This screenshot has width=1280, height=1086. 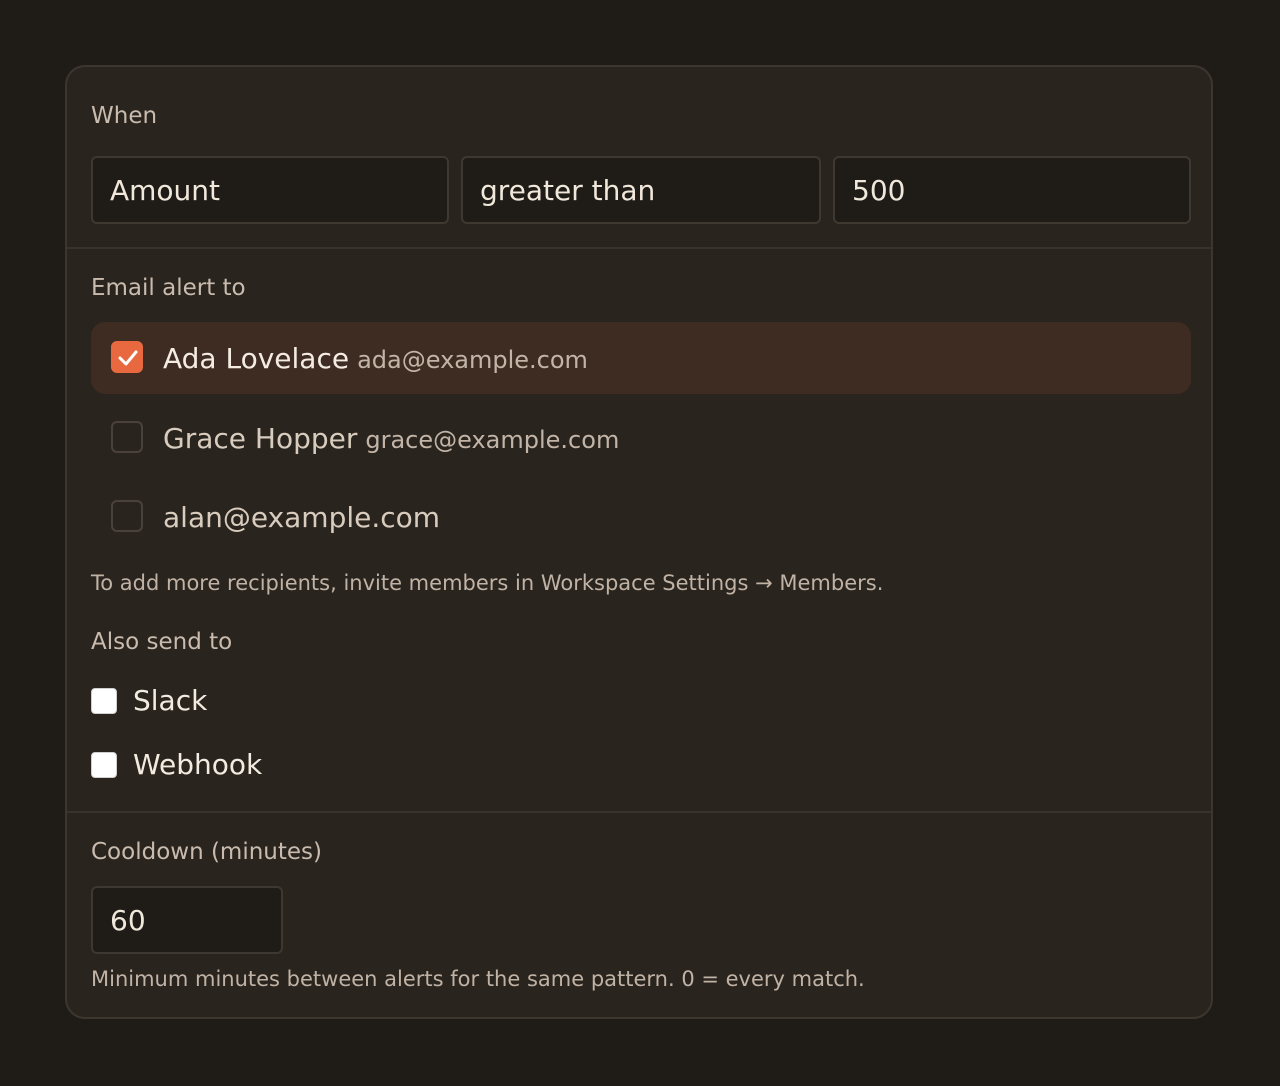 I want to click on recipient-name: Grace Hopper, so click(x=260, y=438).